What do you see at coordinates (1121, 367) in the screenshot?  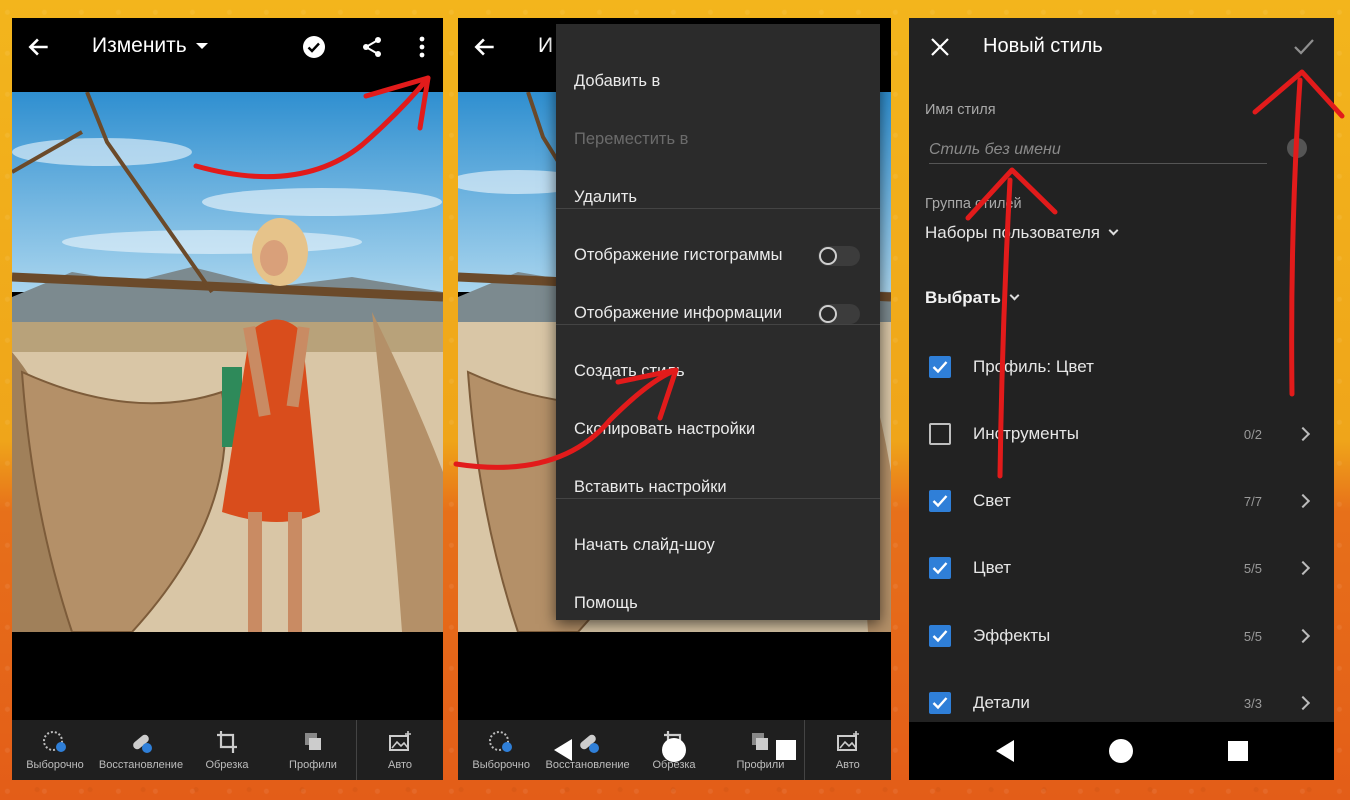 I see `setting-row-profile: Профиль: Цвет` at bounding box center [1121, 367].